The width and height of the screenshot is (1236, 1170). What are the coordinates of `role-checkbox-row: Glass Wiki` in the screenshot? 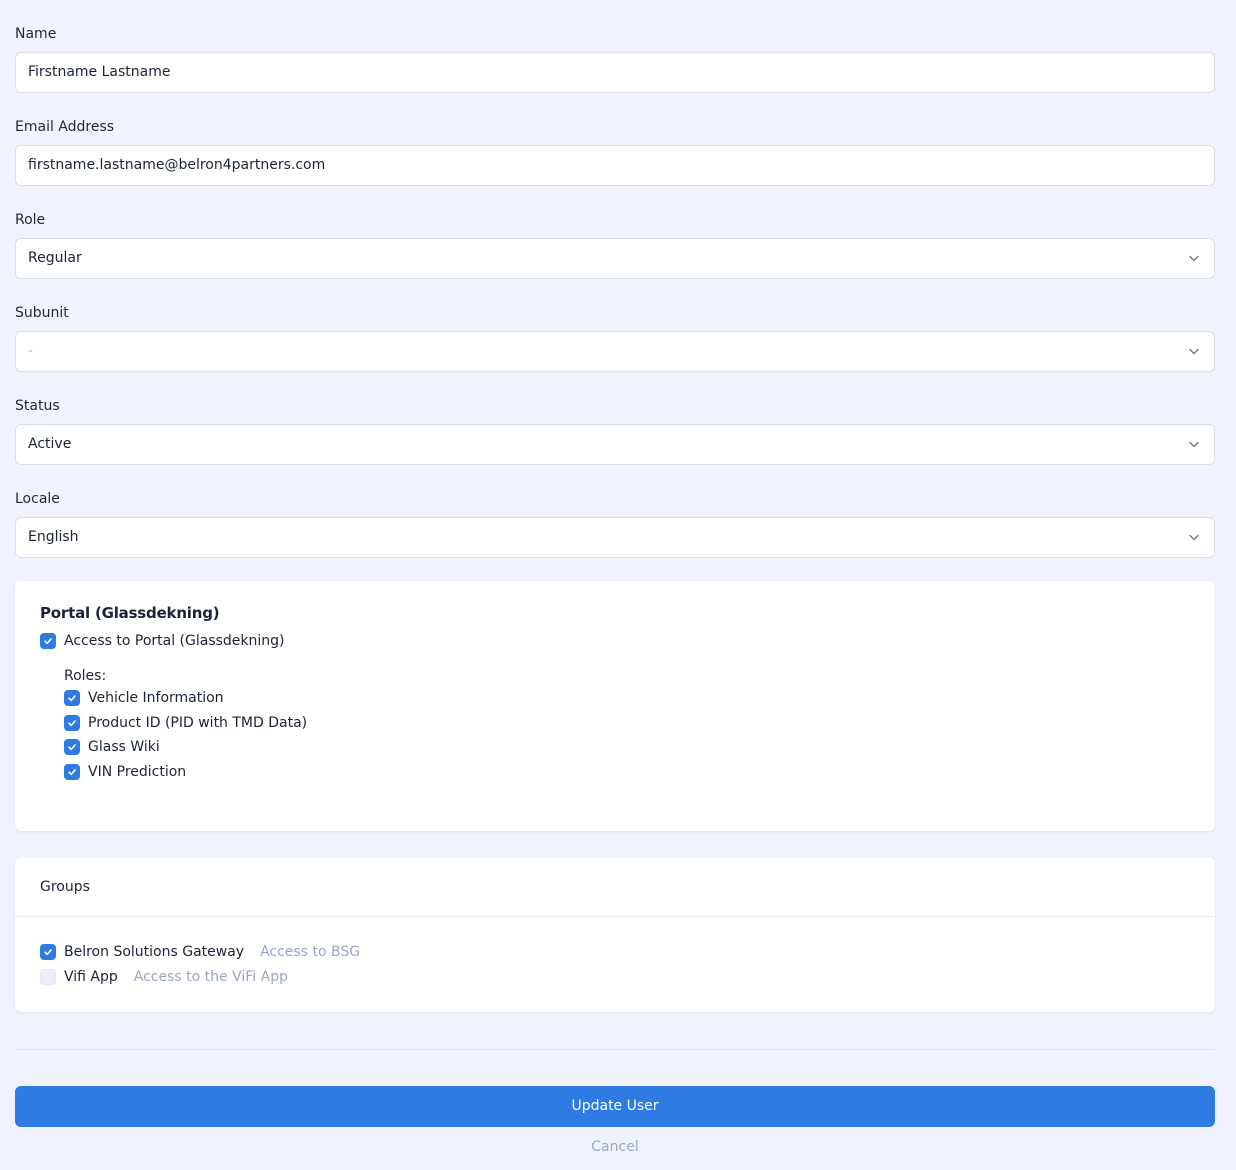 It's located at (112, 747).